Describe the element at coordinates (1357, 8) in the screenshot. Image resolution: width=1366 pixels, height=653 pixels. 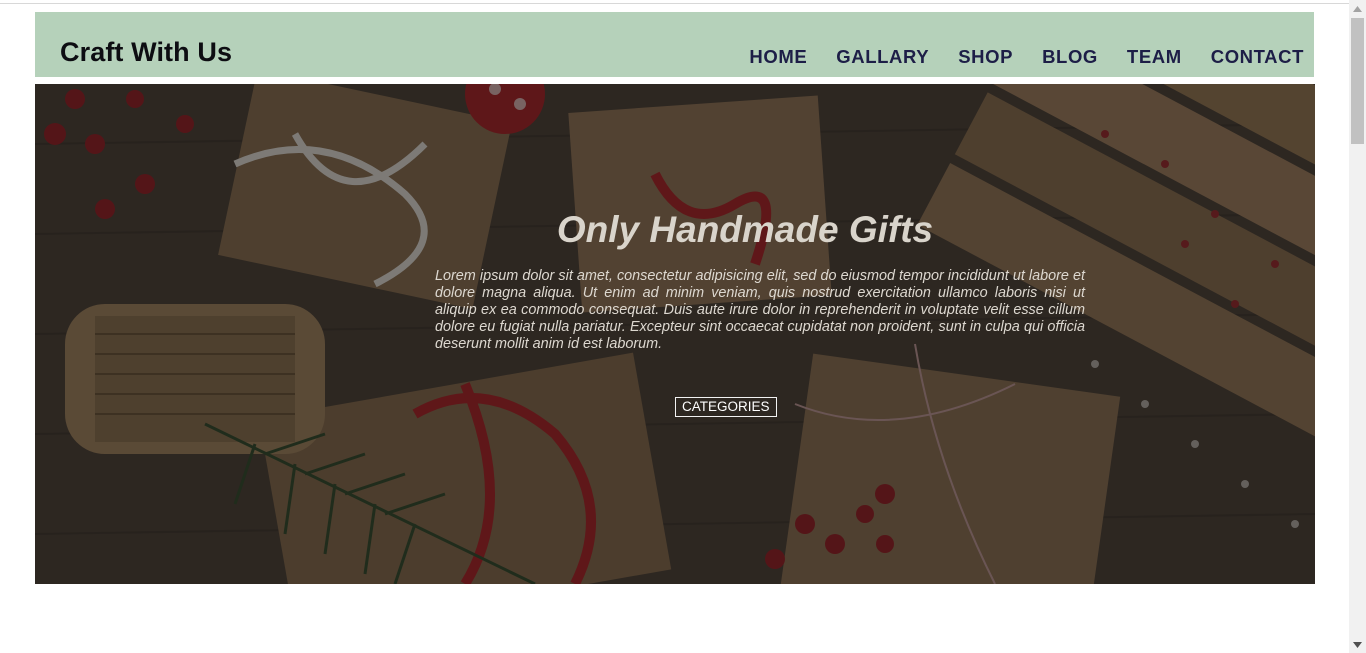
I see `scroll-up-arrow-icon` at that location.